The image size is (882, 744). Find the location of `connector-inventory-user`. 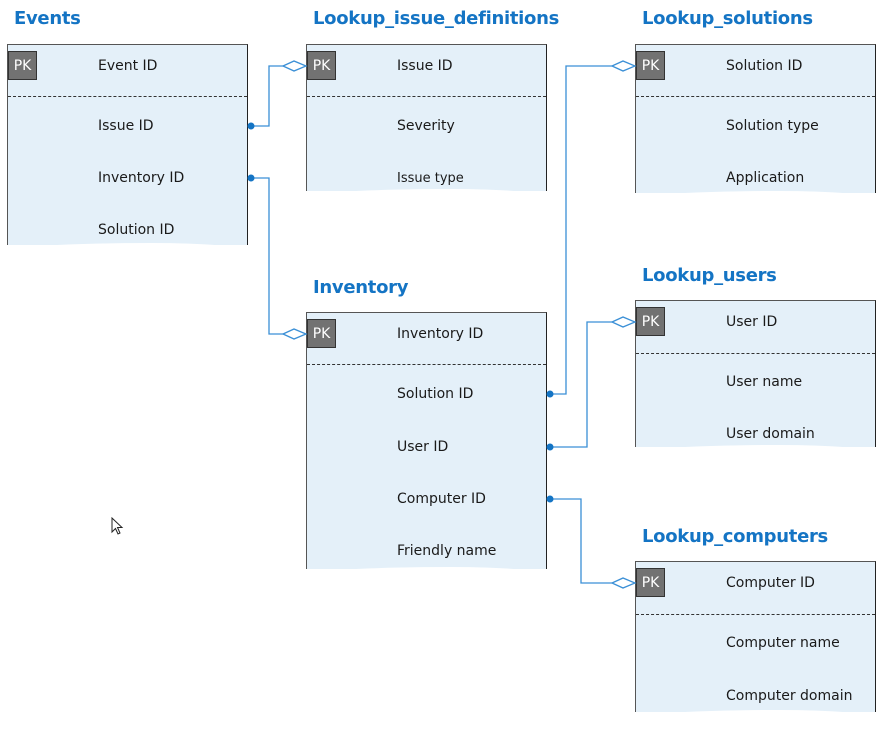

connector-inventory-user is located at coordinates (581, 384).